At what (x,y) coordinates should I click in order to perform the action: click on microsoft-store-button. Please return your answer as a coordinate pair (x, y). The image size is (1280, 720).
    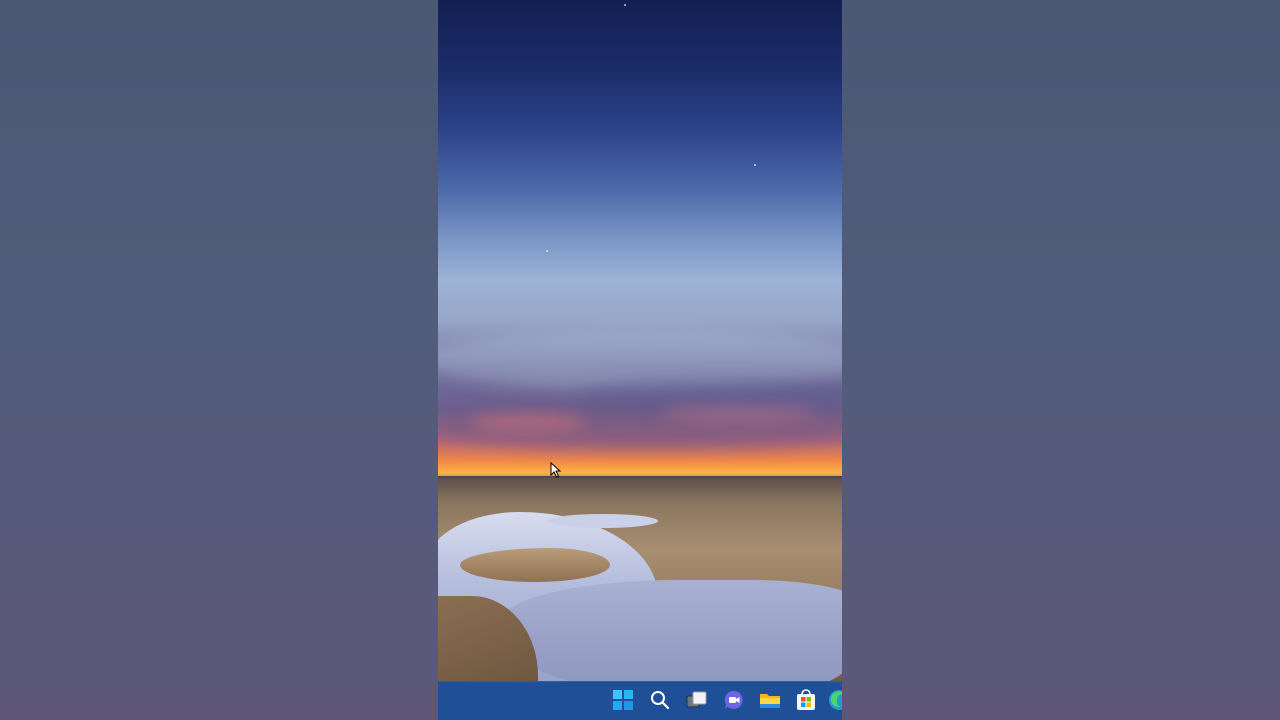
    Looking at the image, I should click on (806, 702).